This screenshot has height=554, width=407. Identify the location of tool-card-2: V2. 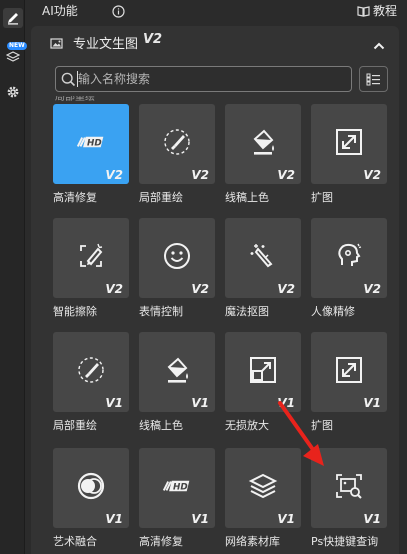
(177, 144).